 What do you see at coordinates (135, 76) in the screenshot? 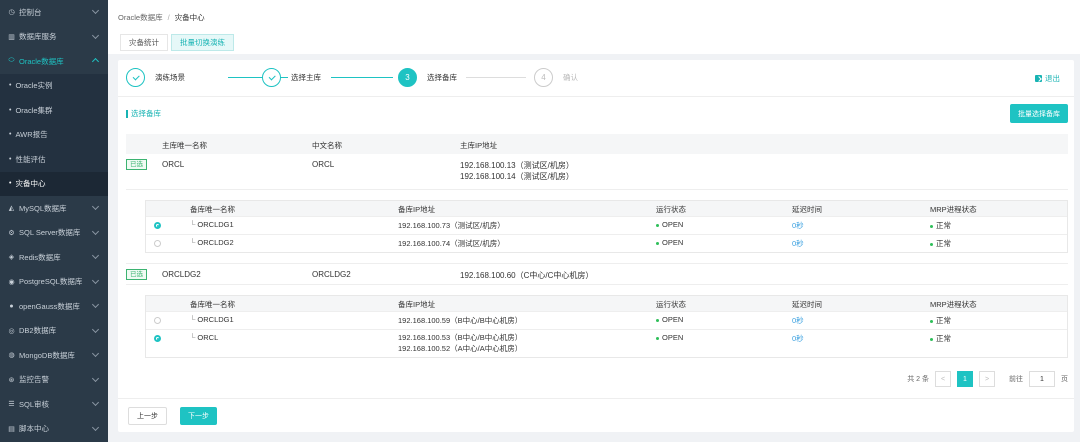
I see `check-icon` at bounding box center [135, 76].